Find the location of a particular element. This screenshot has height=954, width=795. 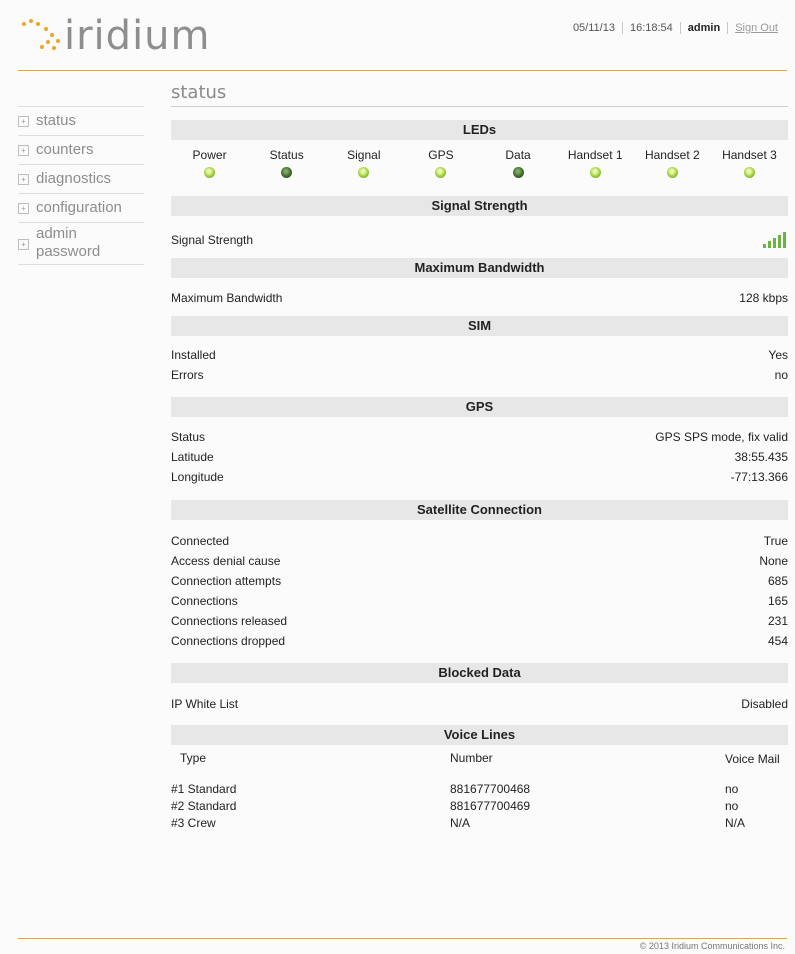

row-value: 165 is located at coordinates (777, 601).